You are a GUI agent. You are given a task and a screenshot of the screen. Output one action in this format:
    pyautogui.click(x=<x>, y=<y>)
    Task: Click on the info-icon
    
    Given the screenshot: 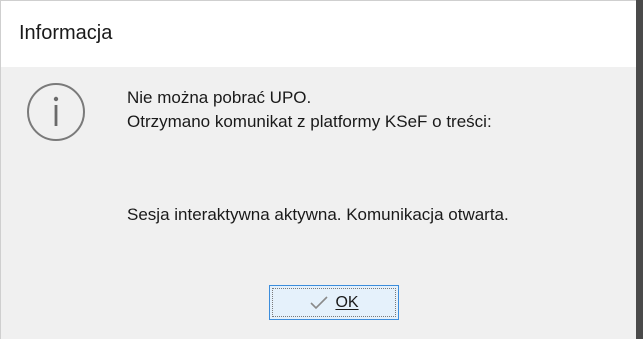 What is the action you would take?
    pyautogui.click(x=56, y=112)
    